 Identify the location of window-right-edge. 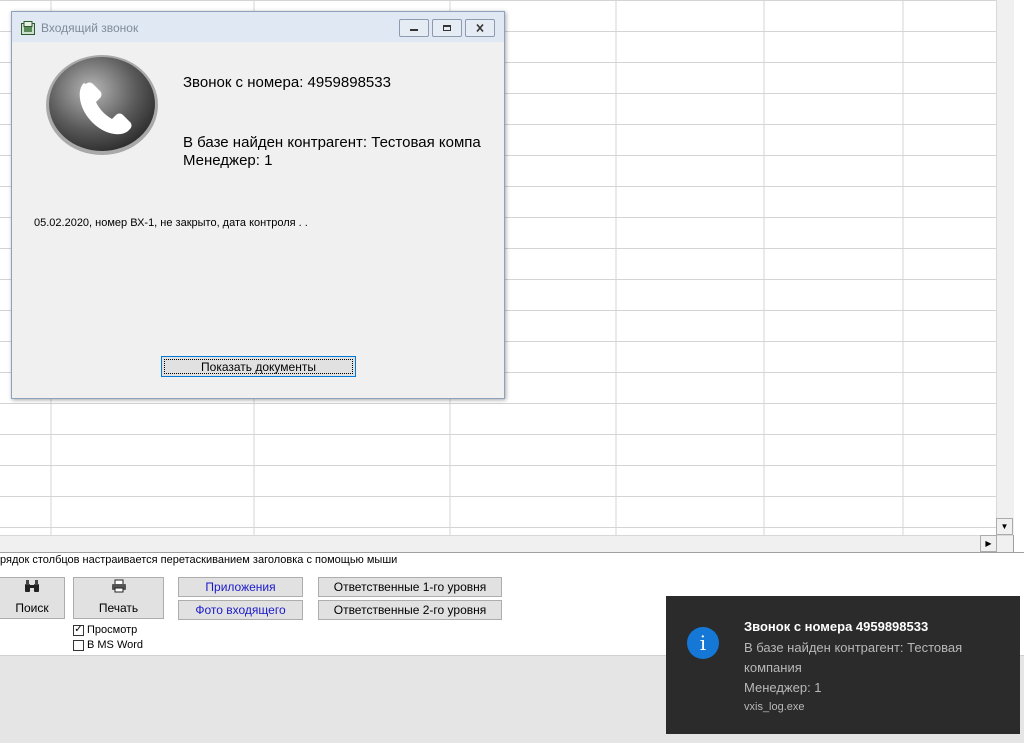
(1018, 276).